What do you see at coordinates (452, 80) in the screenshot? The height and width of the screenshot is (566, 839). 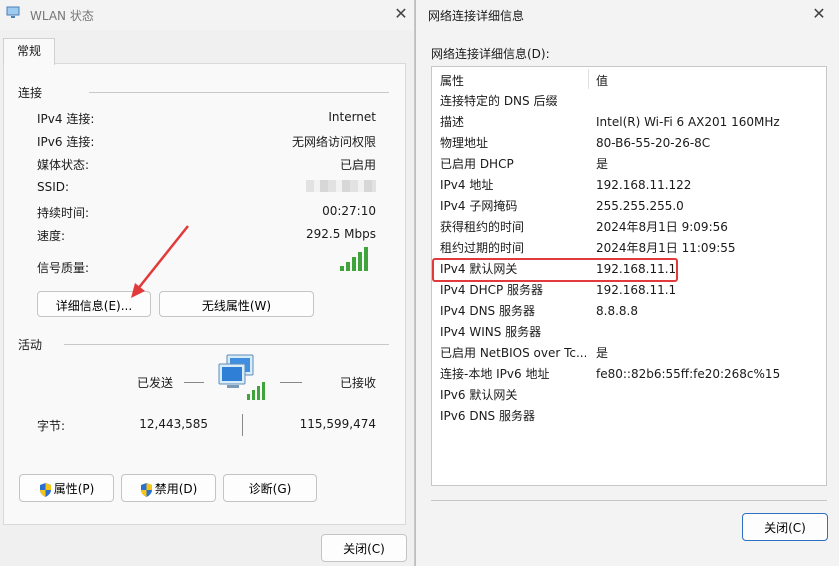 I see `column-header-property: 属性` at bounding box center [452, 80].